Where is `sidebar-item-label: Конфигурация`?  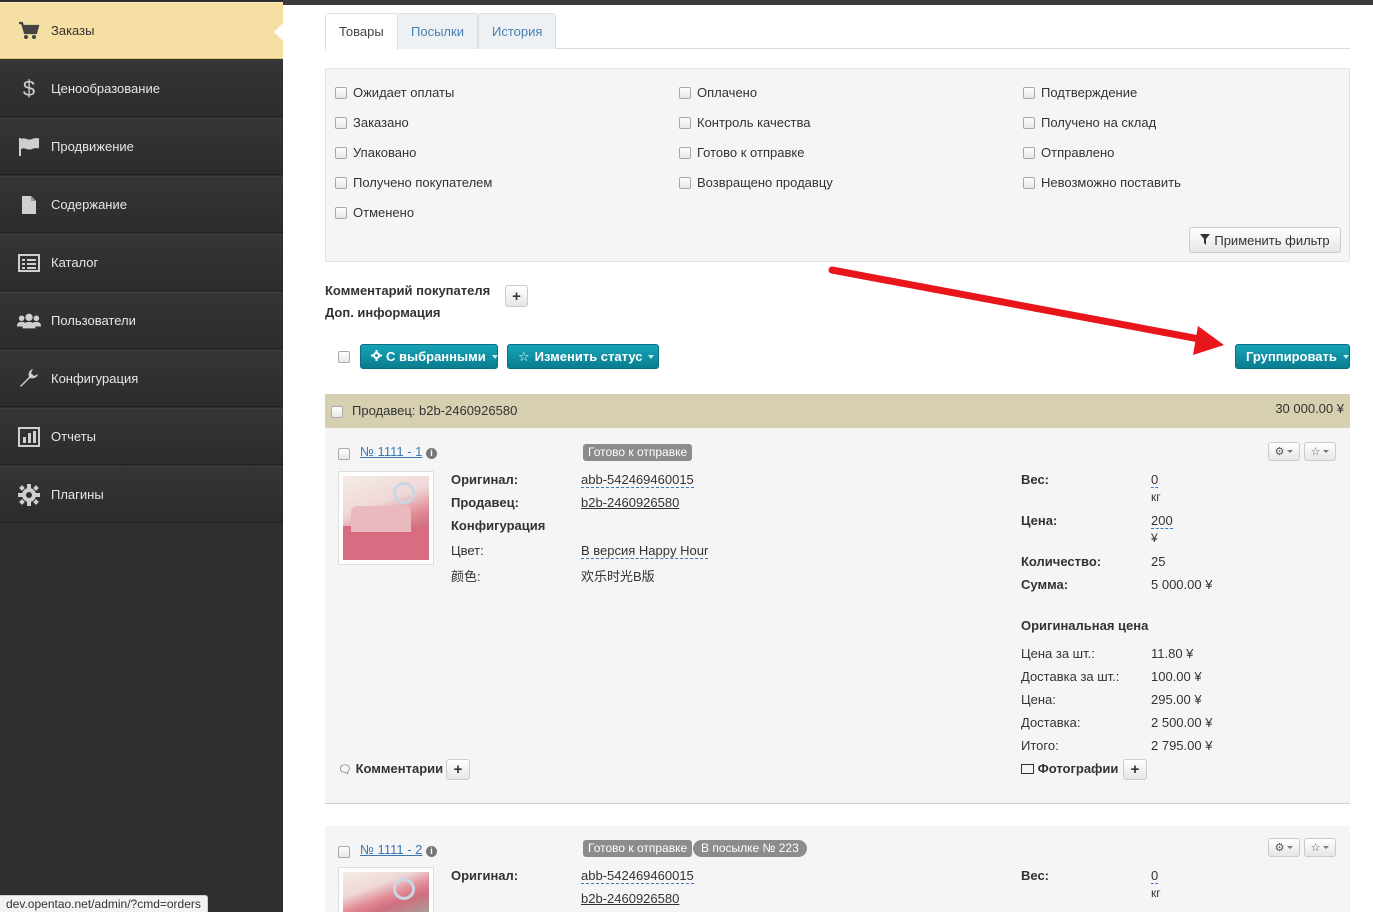 sidebar-item-label: Конфигурация is located at coordinates (95, 378).